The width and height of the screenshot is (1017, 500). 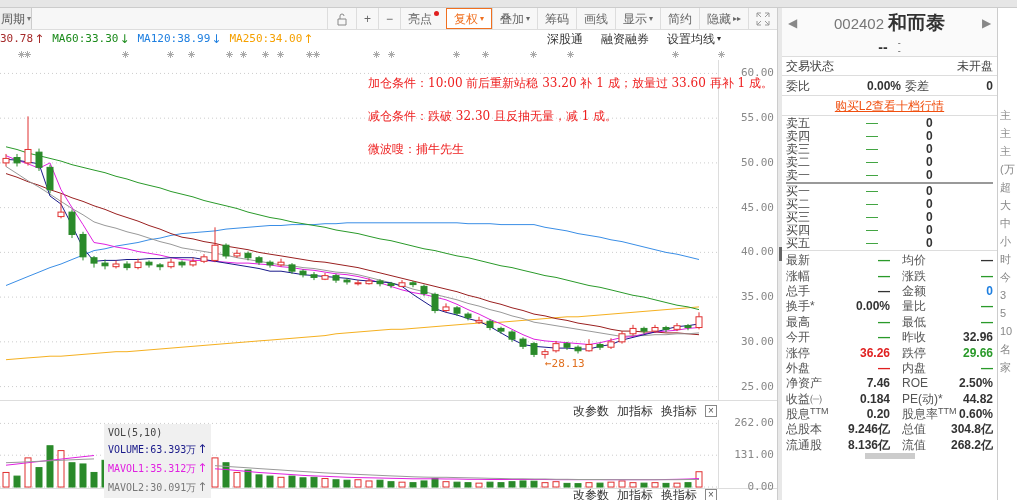 I want to click on toolbar-button: 叠加 ▾, so click(x=514, y=18).